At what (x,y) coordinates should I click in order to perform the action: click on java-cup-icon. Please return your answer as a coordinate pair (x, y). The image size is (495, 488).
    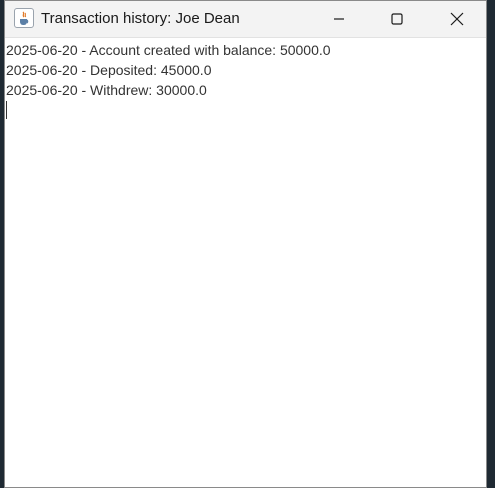
    Looking at the image, I should click on (24, 18).